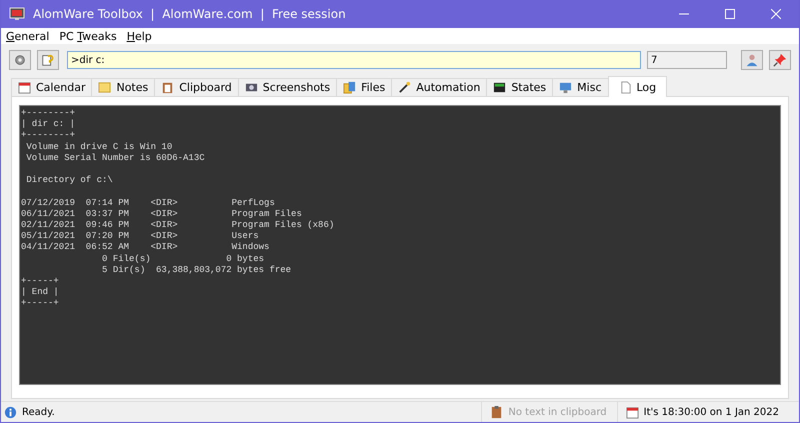  I want to click on wand-icon, so click(405, 87).